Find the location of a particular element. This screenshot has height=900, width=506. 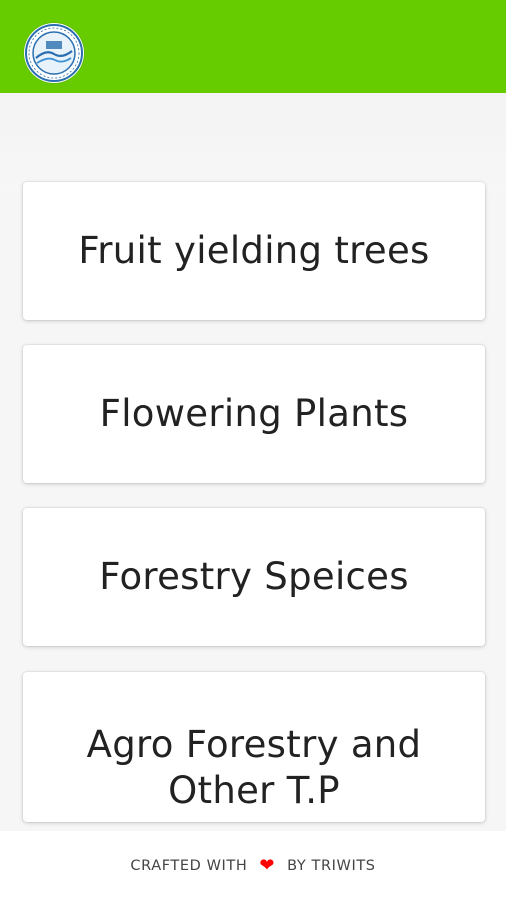

heart-icon: ❤ is located at coordinates (267, 865).